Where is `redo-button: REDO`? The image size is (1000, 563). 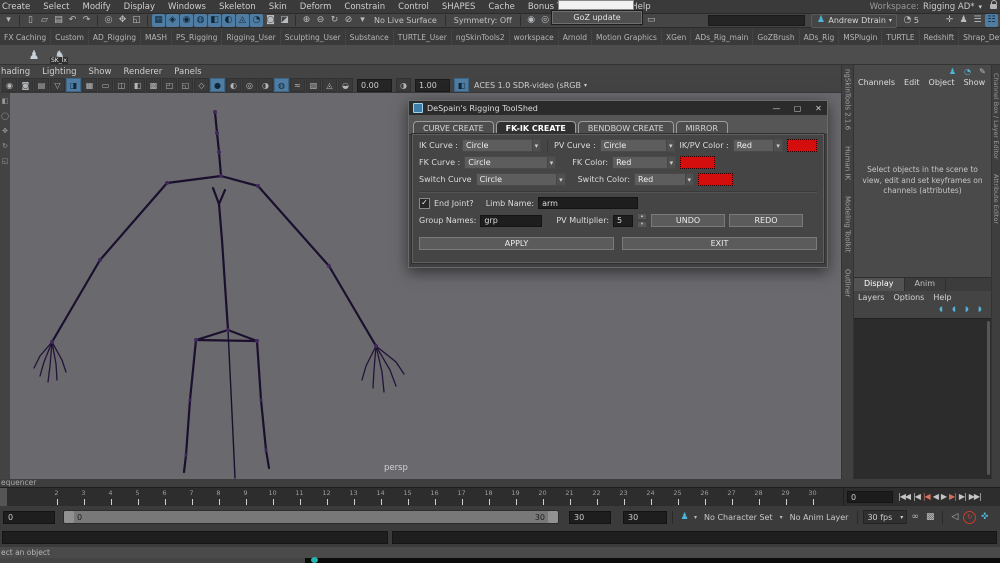
redo-button: REDO is located at coordinates (766, 220).